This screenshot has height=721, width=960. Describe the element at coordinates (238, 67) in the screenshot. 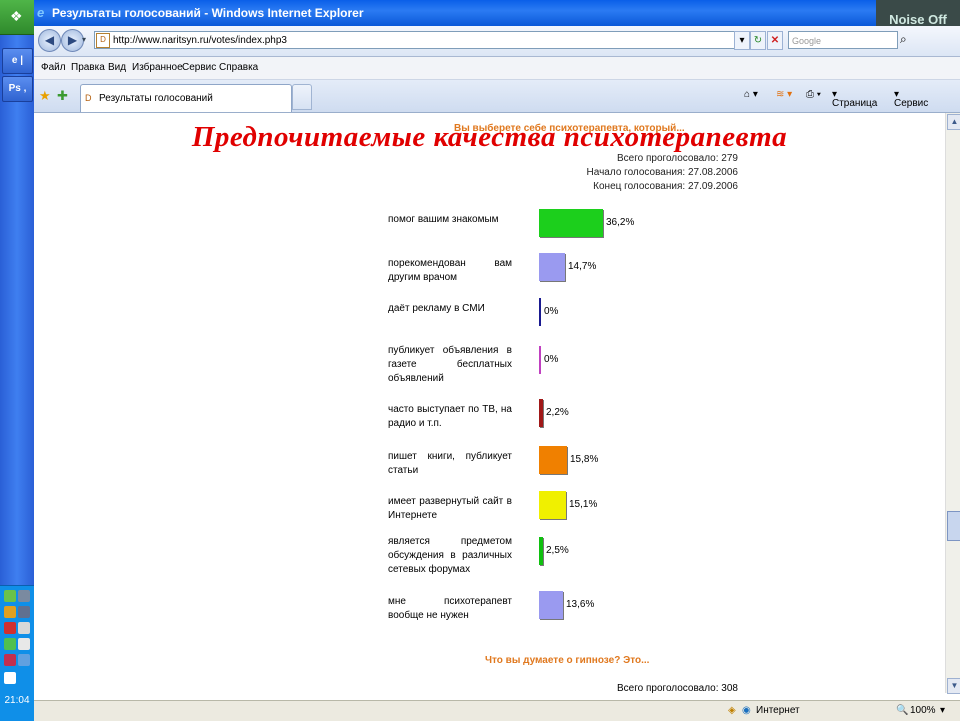

I see `menu-help: Справка` at that location.